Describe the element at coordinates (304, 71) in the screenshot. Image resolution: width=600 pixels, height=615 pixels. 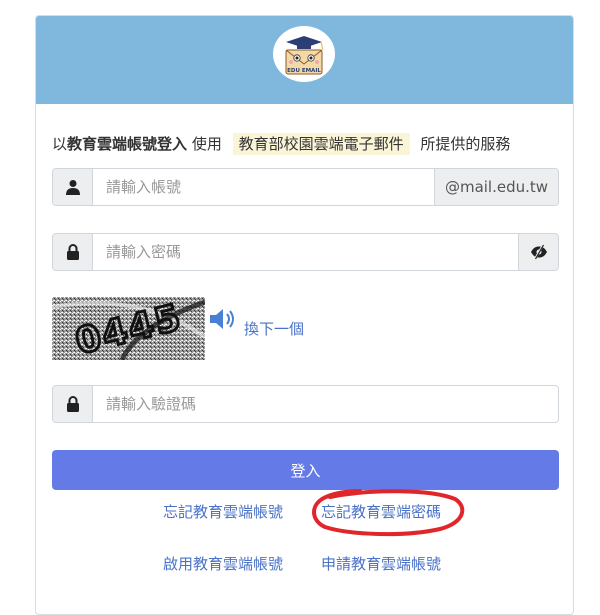
I see `logo-text: EDU EMAIL` at that location.